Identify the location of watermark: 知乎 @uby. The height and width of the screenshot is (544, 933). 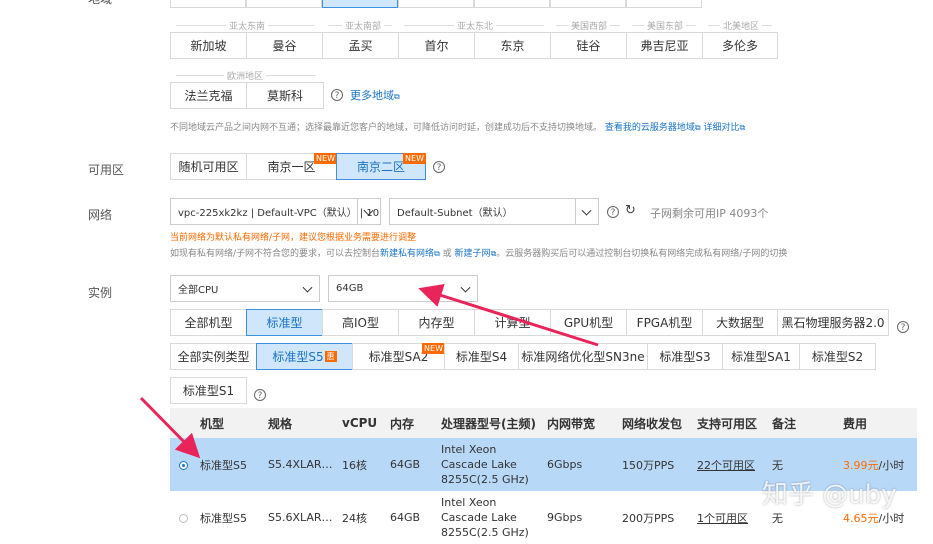
(829, 495).